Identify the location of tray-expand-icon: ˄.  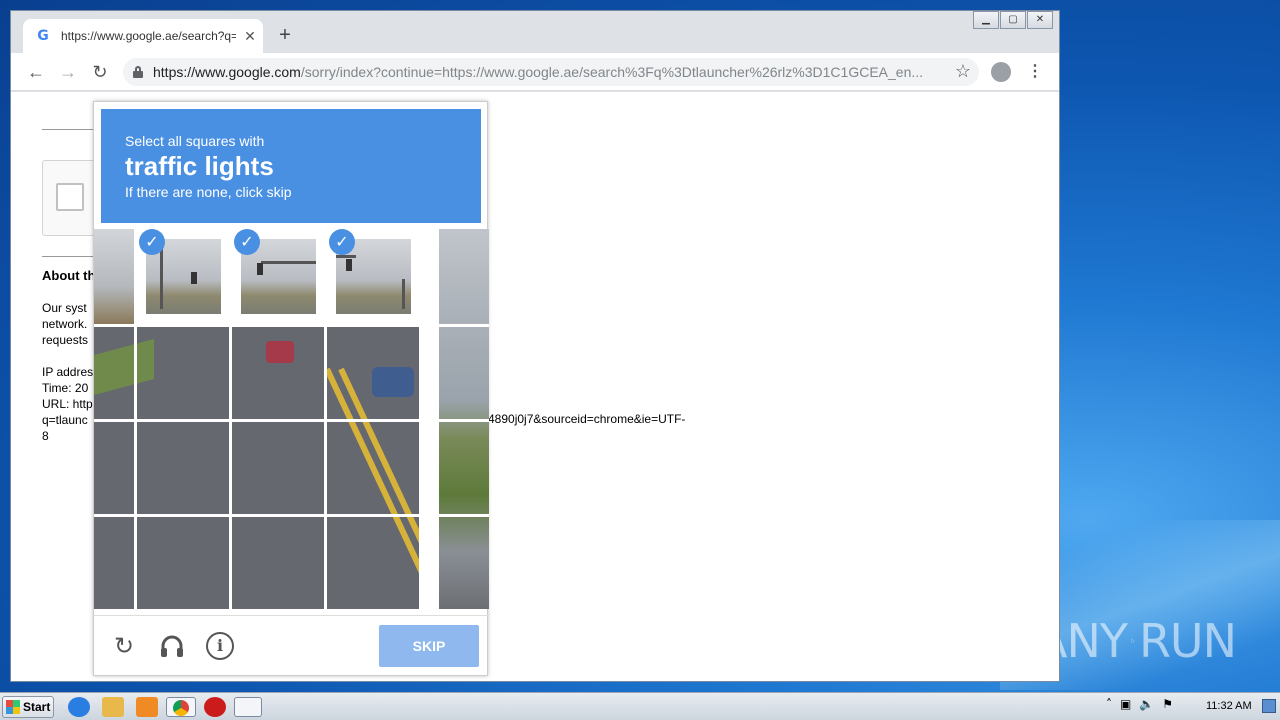
(1109, 704).